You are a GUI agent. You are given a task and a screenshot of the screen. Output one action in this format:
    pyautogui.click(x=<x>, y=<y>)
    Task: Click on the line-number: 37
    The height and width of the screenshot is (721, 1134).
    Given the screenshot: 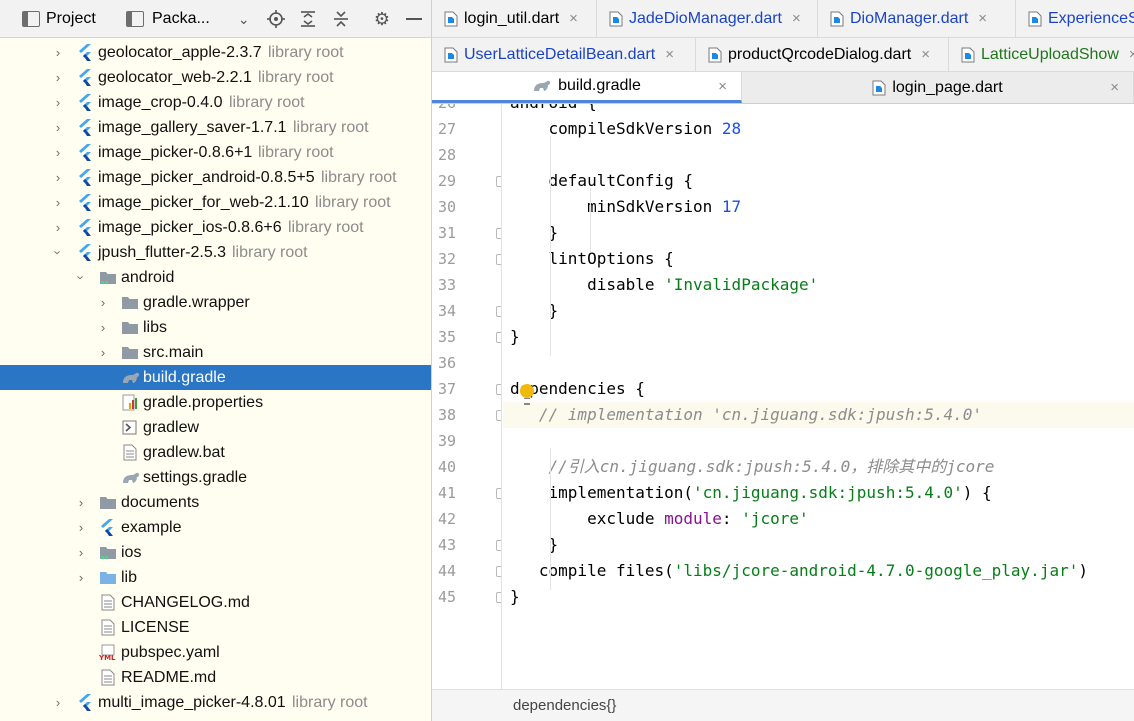 What is the action you would take?
    pyautogui.click(x=446, y=389)
    